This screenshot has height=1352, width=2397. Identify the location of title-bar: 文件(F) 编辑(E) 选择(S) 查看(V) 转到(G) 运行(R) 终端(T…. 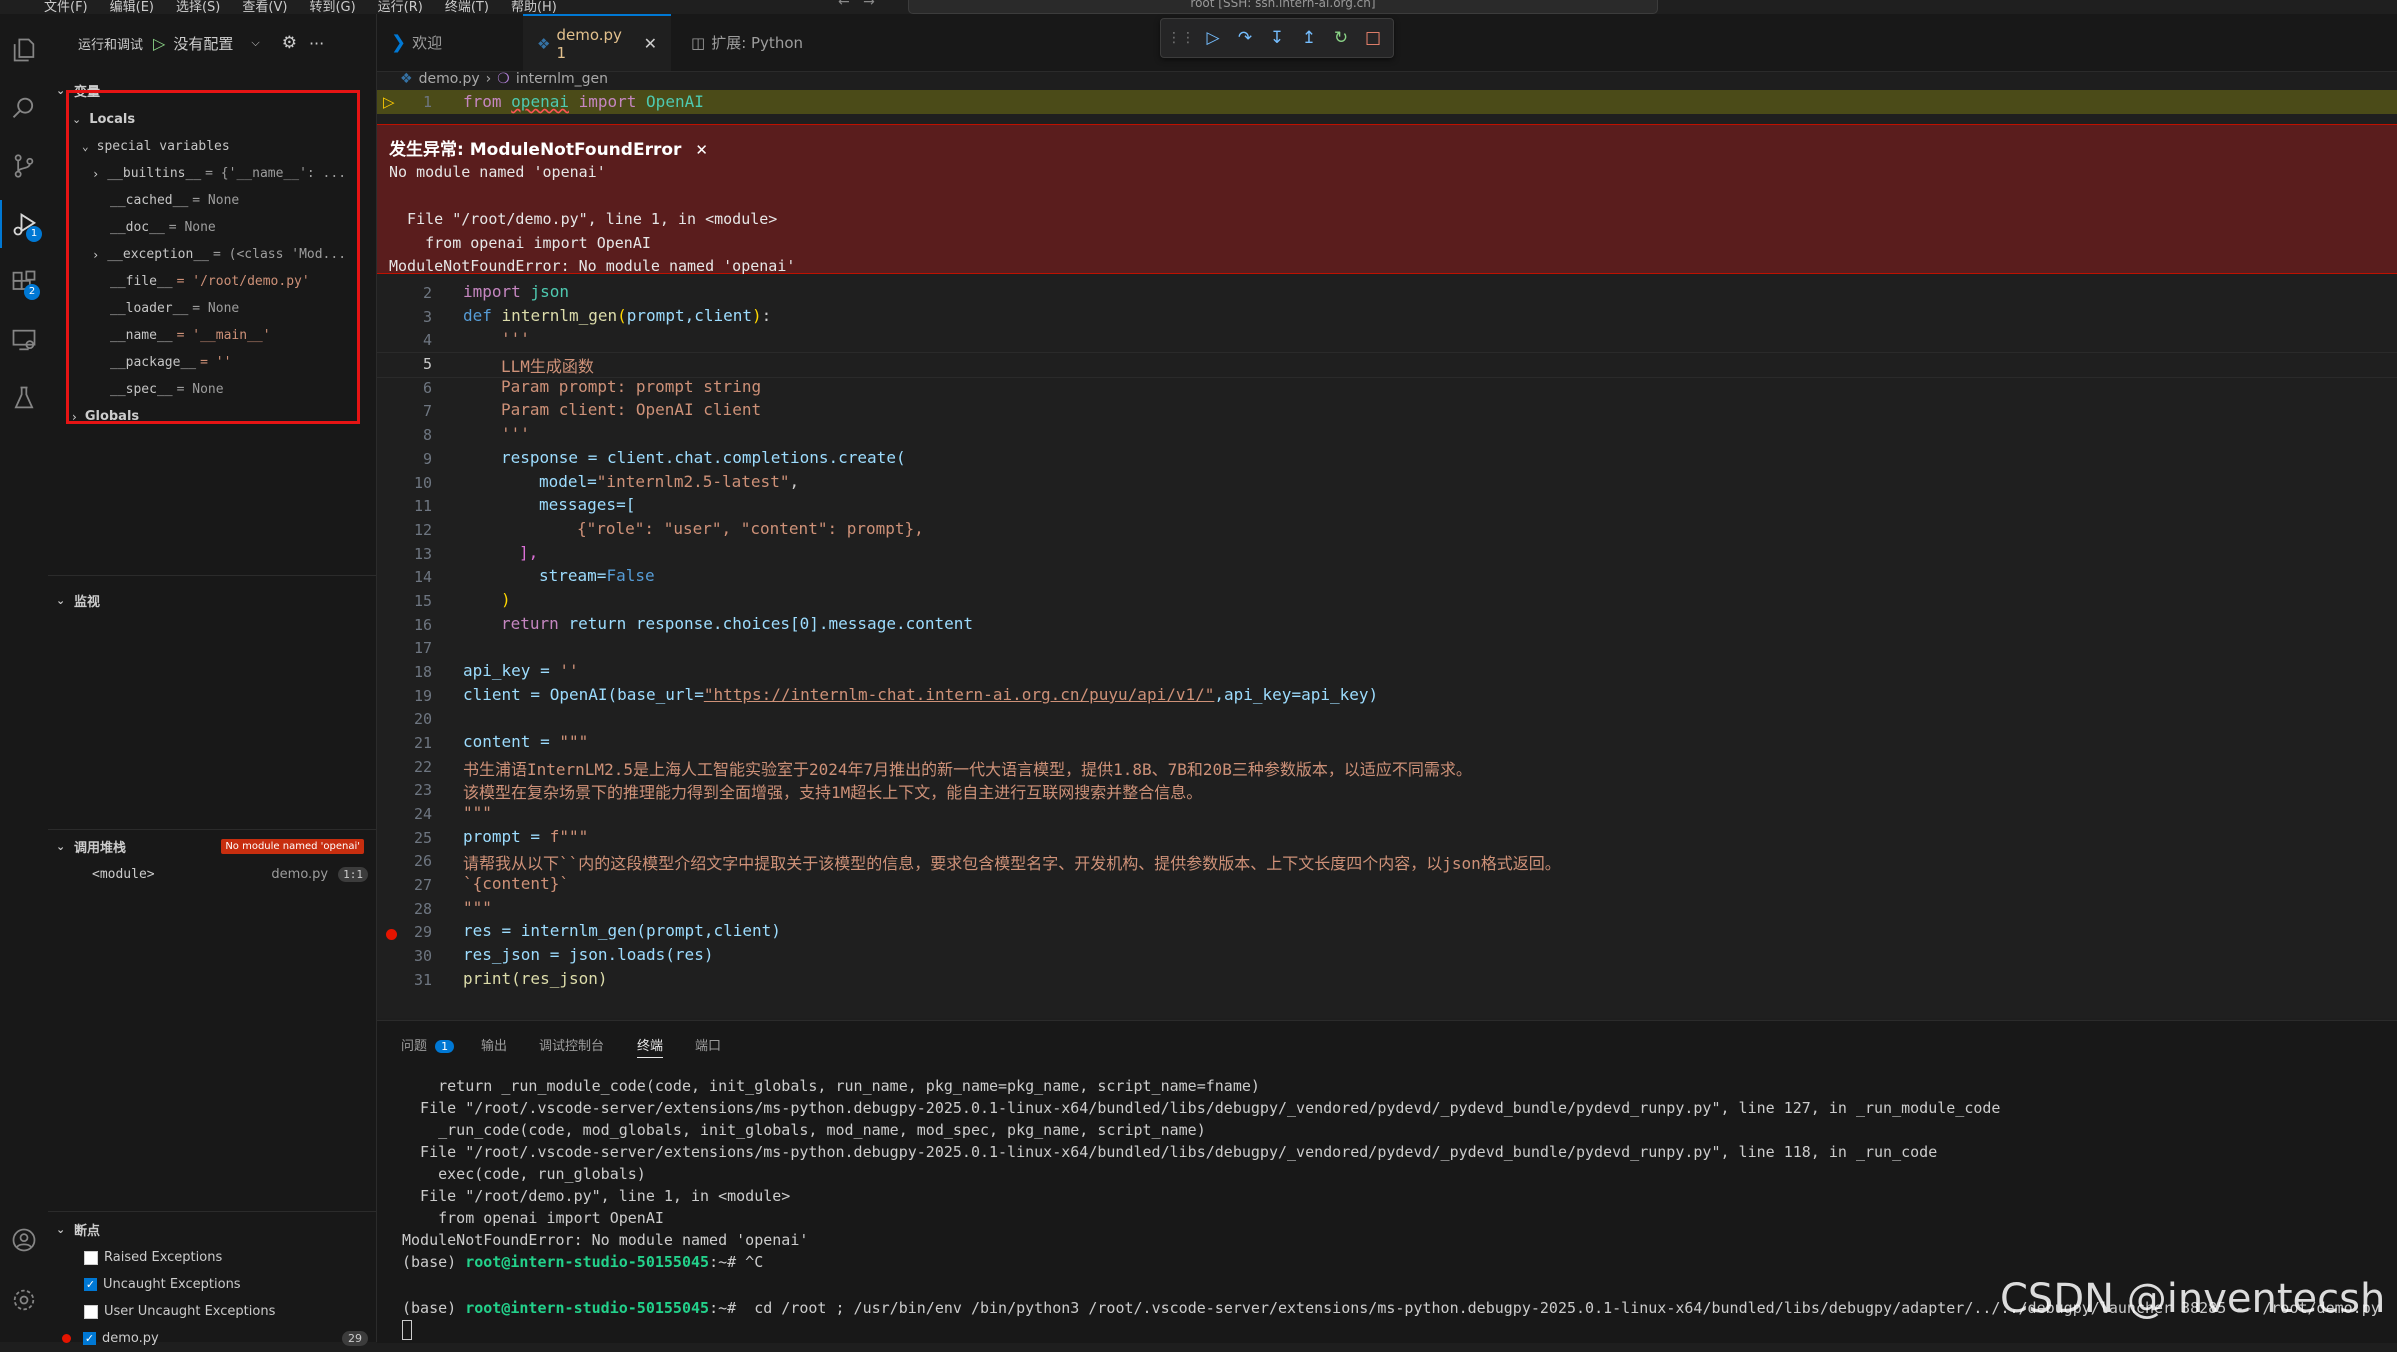
(1198, 7).